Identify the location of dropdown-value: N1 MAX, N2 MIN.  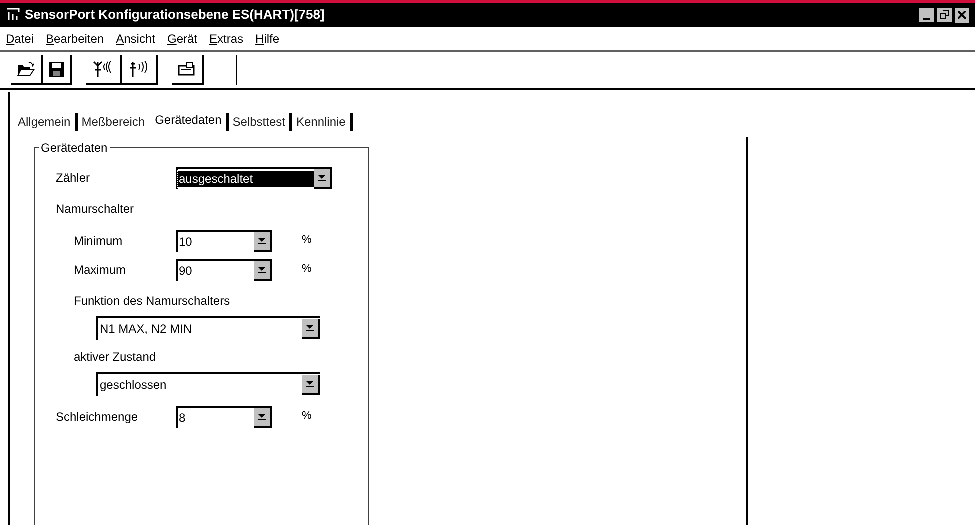
(146, 329).